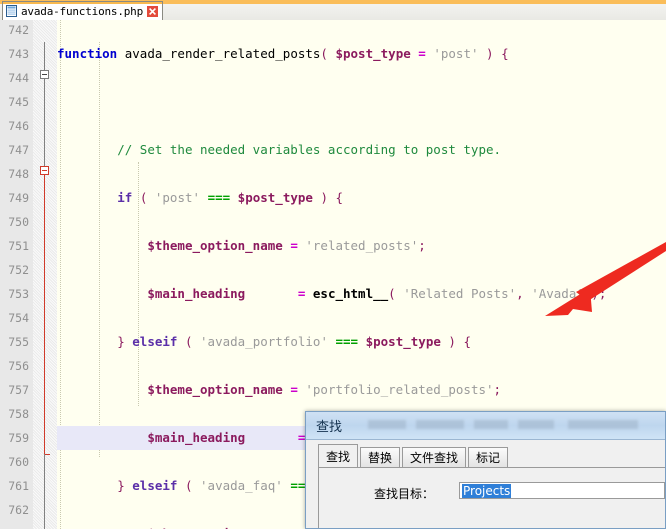  Describe the element at coordinates (18, 174) in the screenshot. I see `line-number: 748` at that location.